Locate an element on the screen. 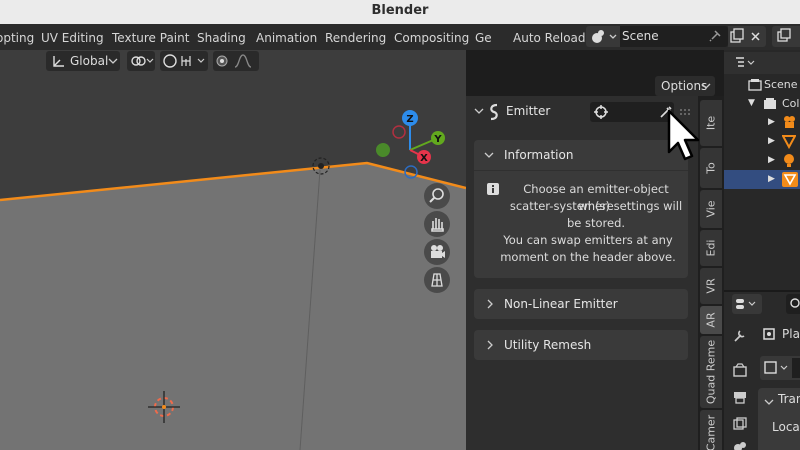  outliner-camera-row: ▶ is located at coordinates (762, 122).